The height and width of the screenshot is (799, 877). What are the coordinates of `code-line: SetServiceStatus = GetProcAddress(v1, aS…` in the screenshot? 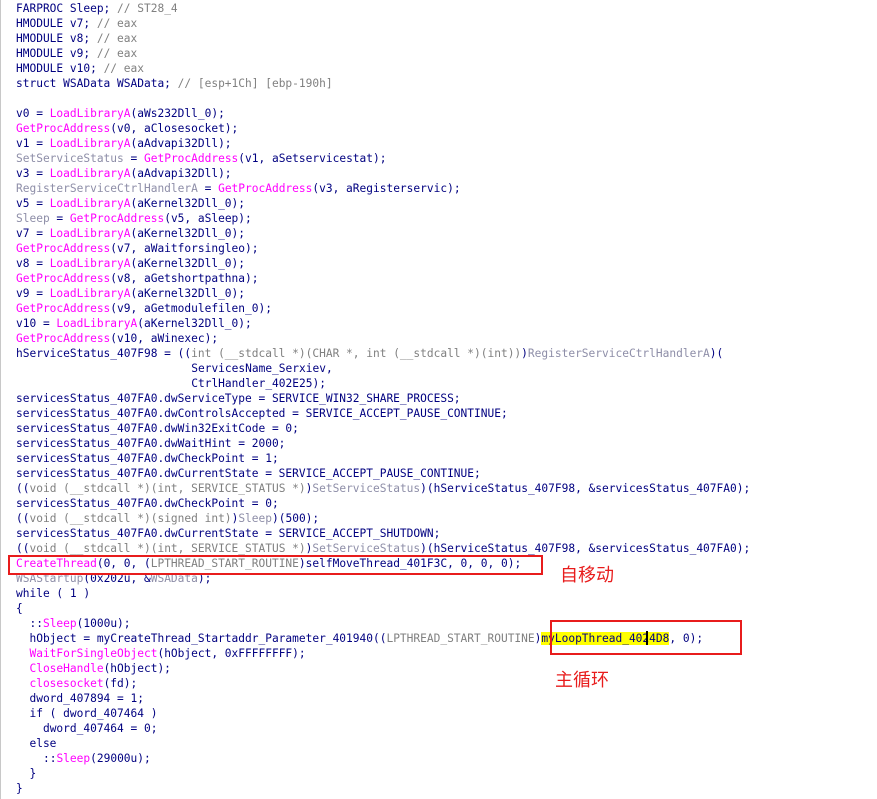 It's located at (201, 158).